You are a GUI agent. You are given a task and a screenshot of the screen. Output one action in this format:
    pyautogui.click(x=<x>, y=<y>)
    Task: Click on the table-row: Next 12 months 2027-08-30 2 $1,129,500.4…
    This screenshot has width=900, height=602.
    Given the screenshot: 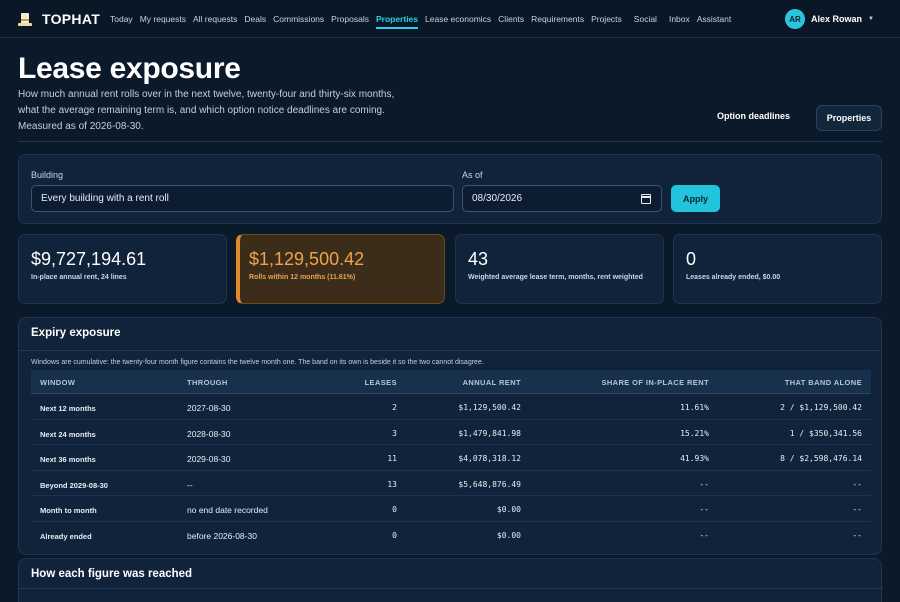 What is the action you would take?
    pyautogui.click(x=451, y=407)
    